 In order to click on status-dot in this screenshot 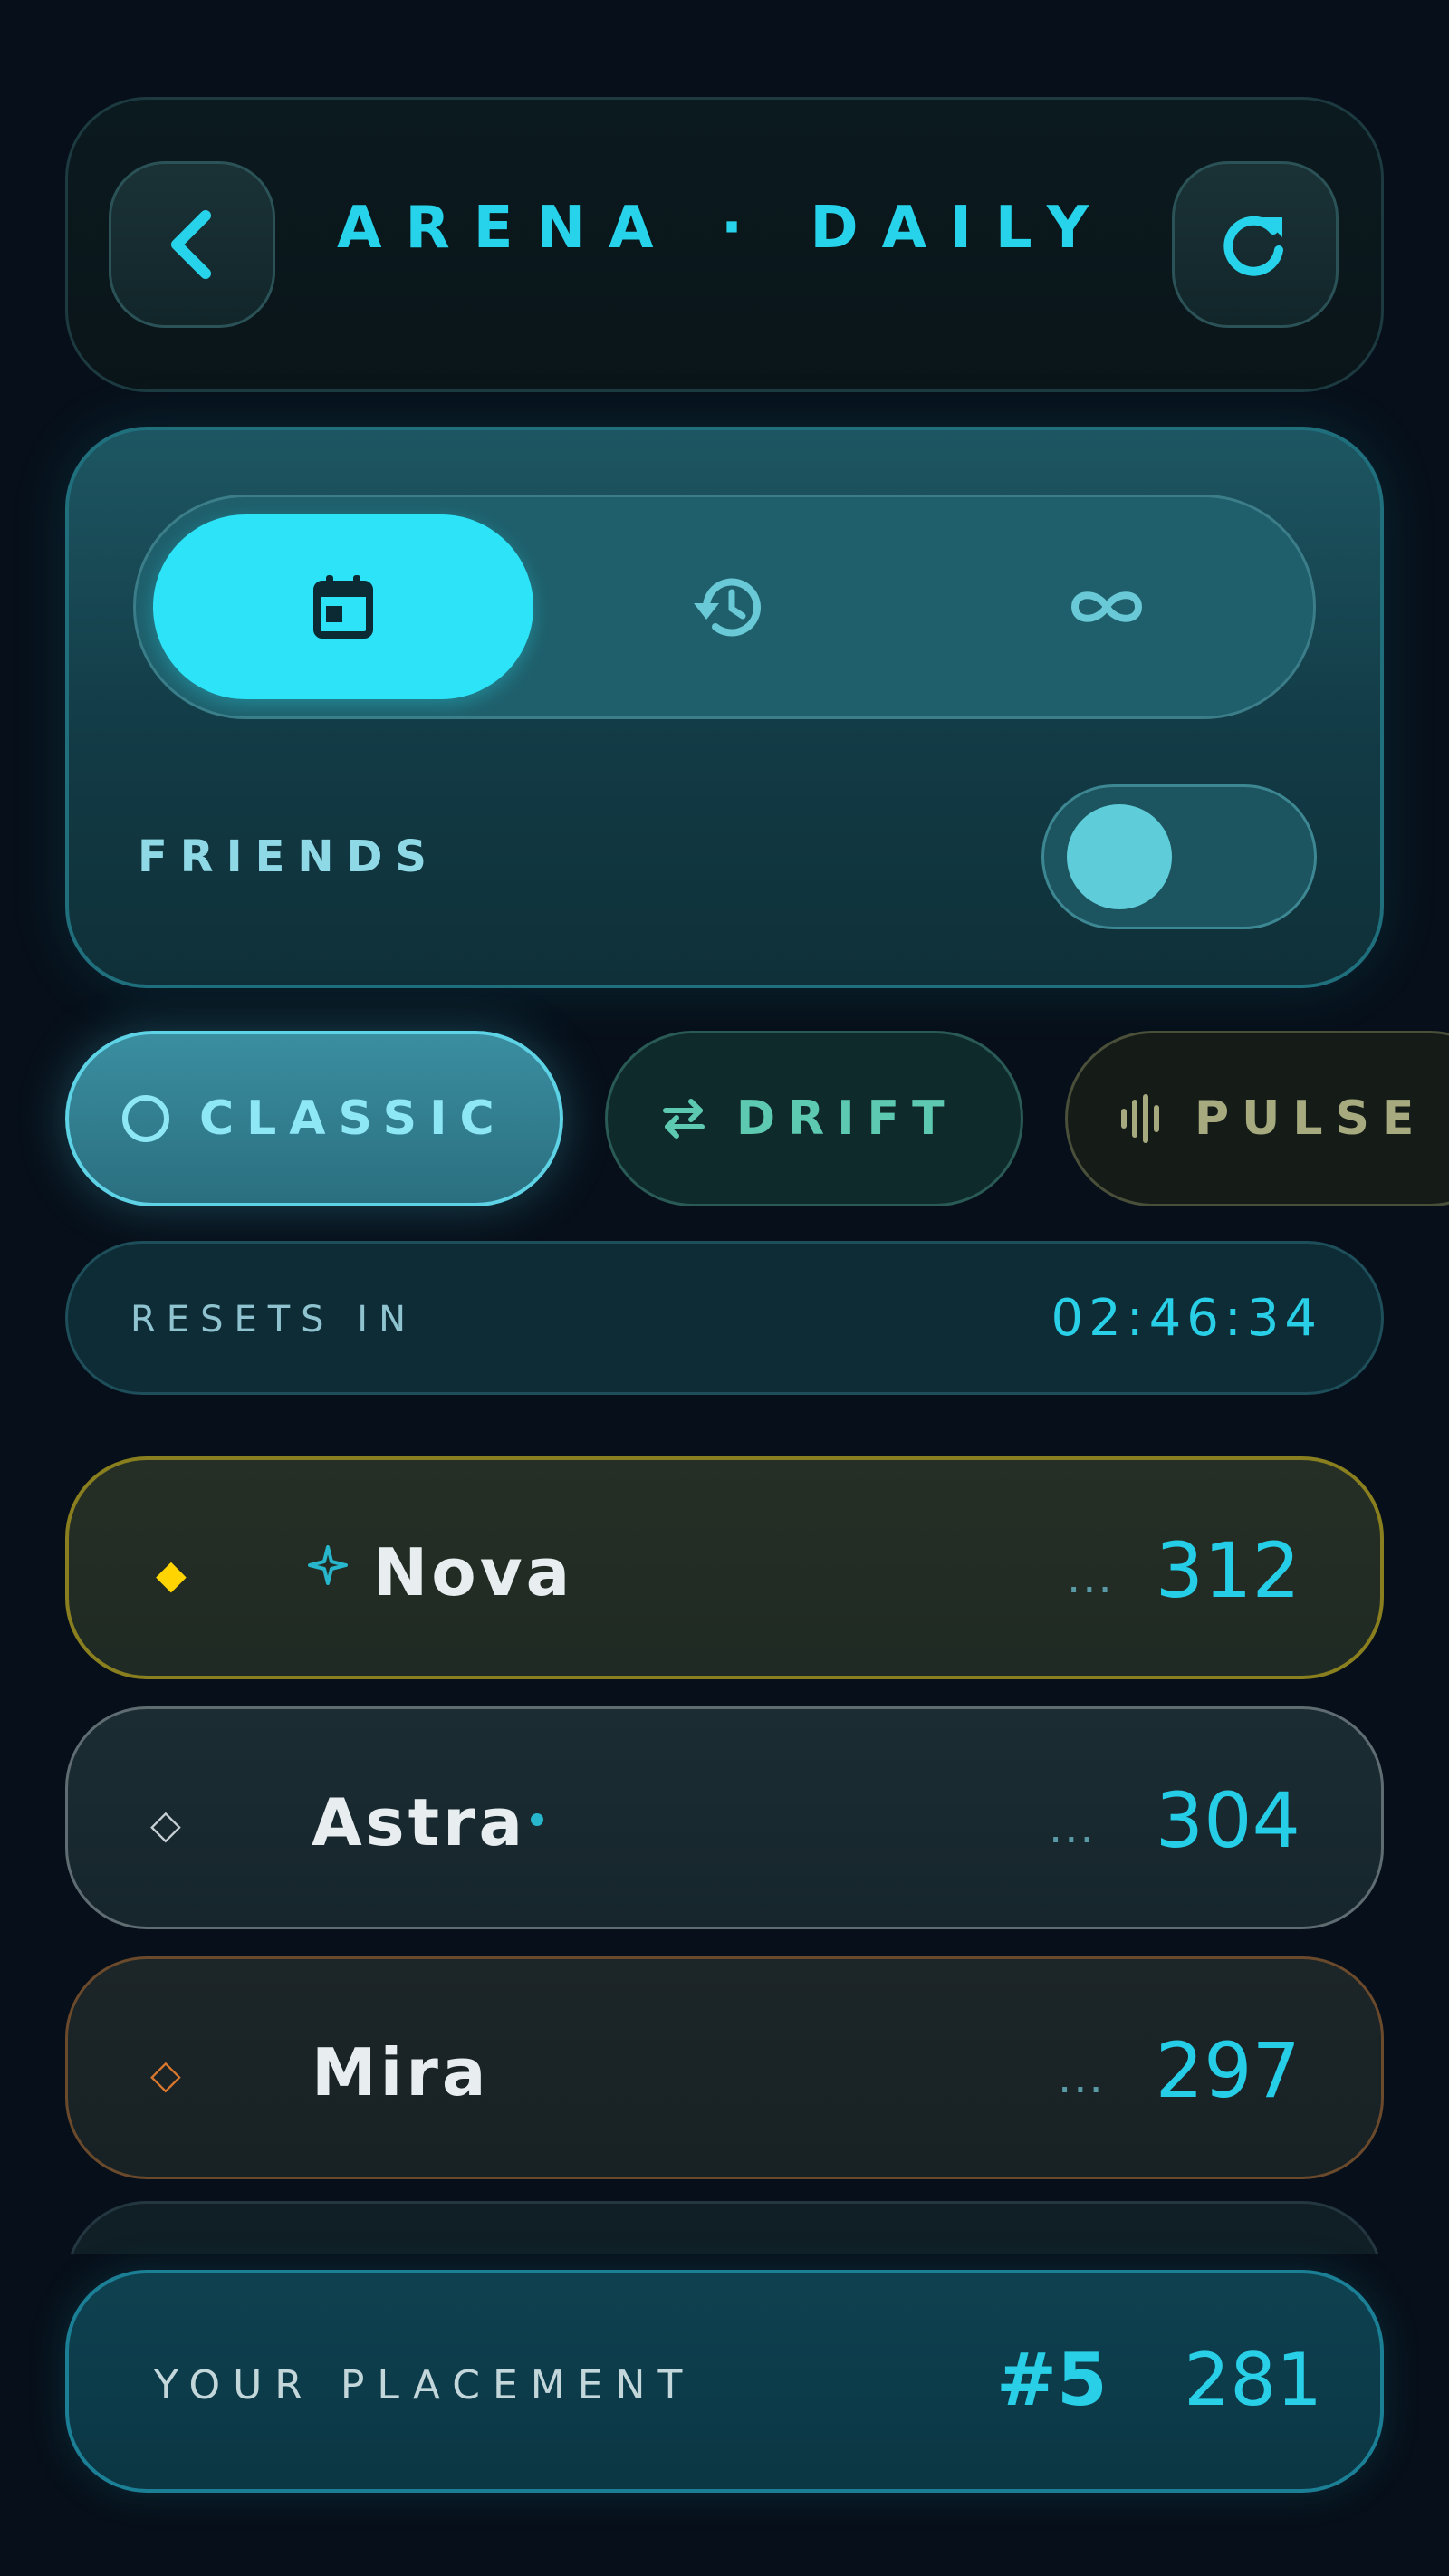, I will do `click(537, 1819)`.